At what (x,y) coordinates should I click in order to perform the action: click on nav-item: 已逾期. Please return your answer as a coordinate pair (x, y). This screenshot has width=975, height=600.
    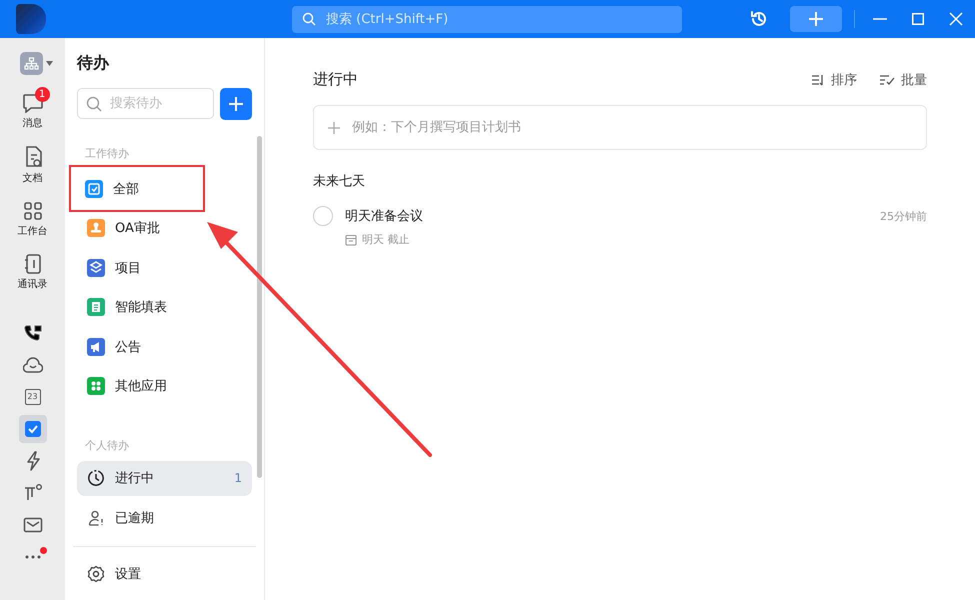
    Looking at the image, I should click on (164, 518).